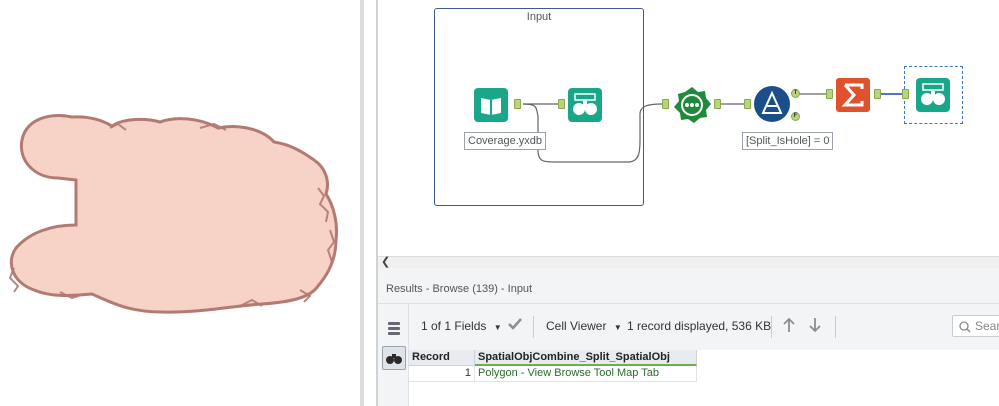 Image resolution: width=999 pixels, height=406 pixels. I want to click on record-number-cell: 1, so click(442, 374).